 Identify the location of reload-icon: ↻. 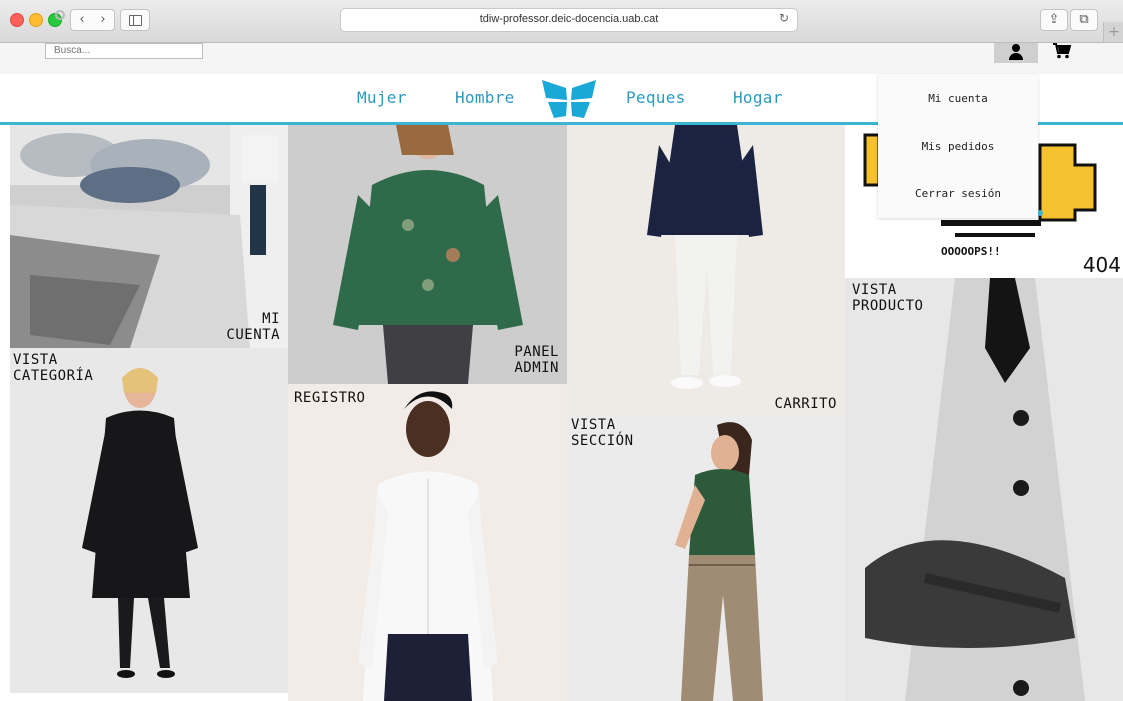
(784, 18).